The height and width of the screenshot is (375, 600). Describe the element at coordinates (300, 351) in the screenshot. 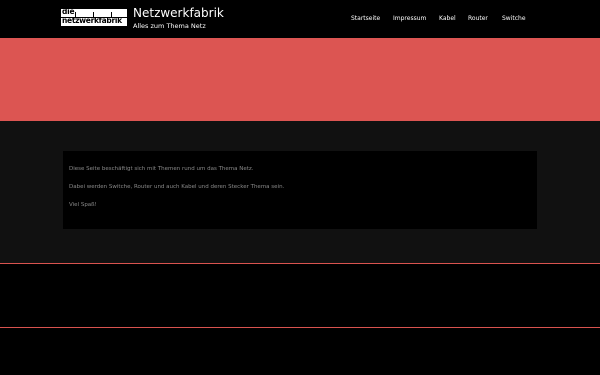

I see `footer-bottom` at that location.